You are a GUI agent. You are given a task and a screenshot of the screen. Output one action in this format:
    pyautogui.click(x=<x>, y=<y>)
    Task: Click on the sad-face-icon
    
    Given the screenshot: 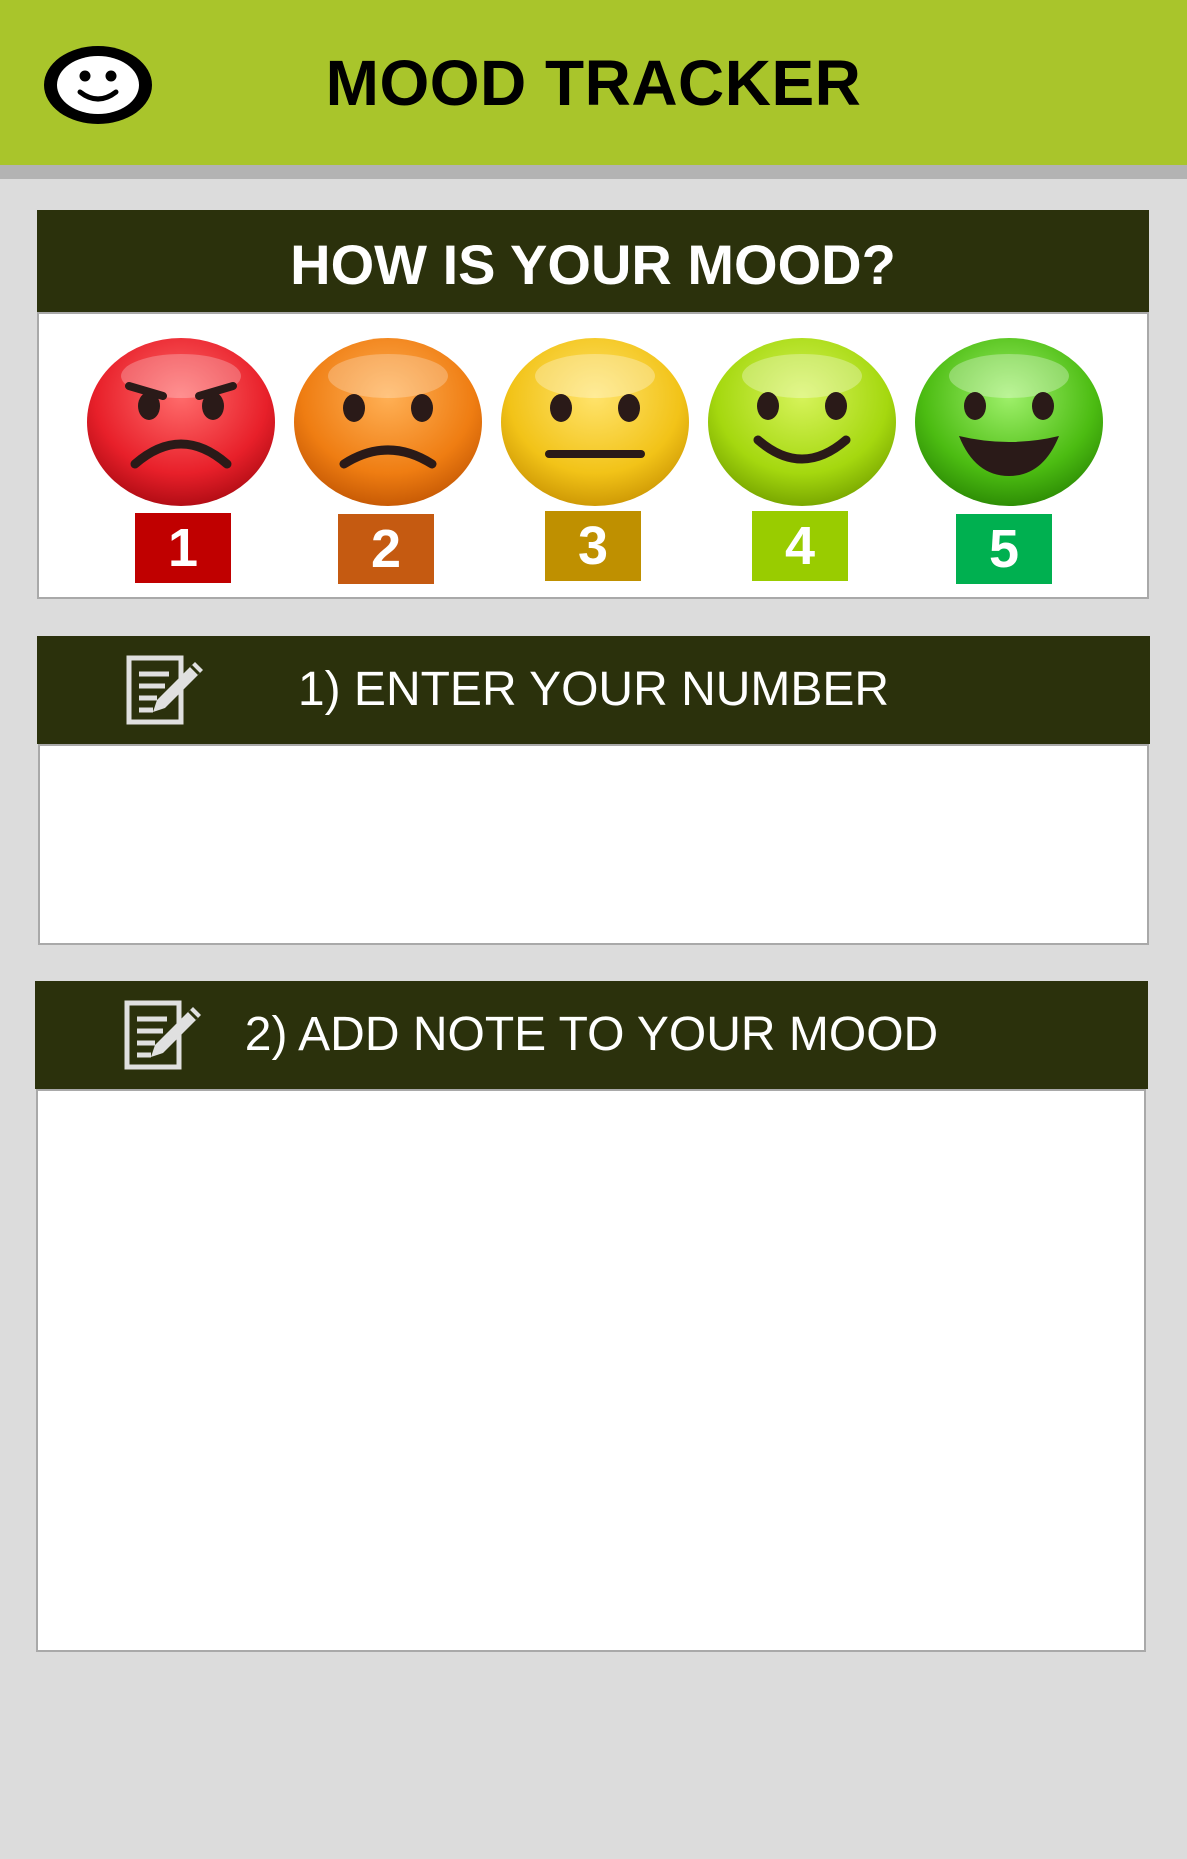 What is the action you would take?
    pyautogui.click(x=388, y=422)
    